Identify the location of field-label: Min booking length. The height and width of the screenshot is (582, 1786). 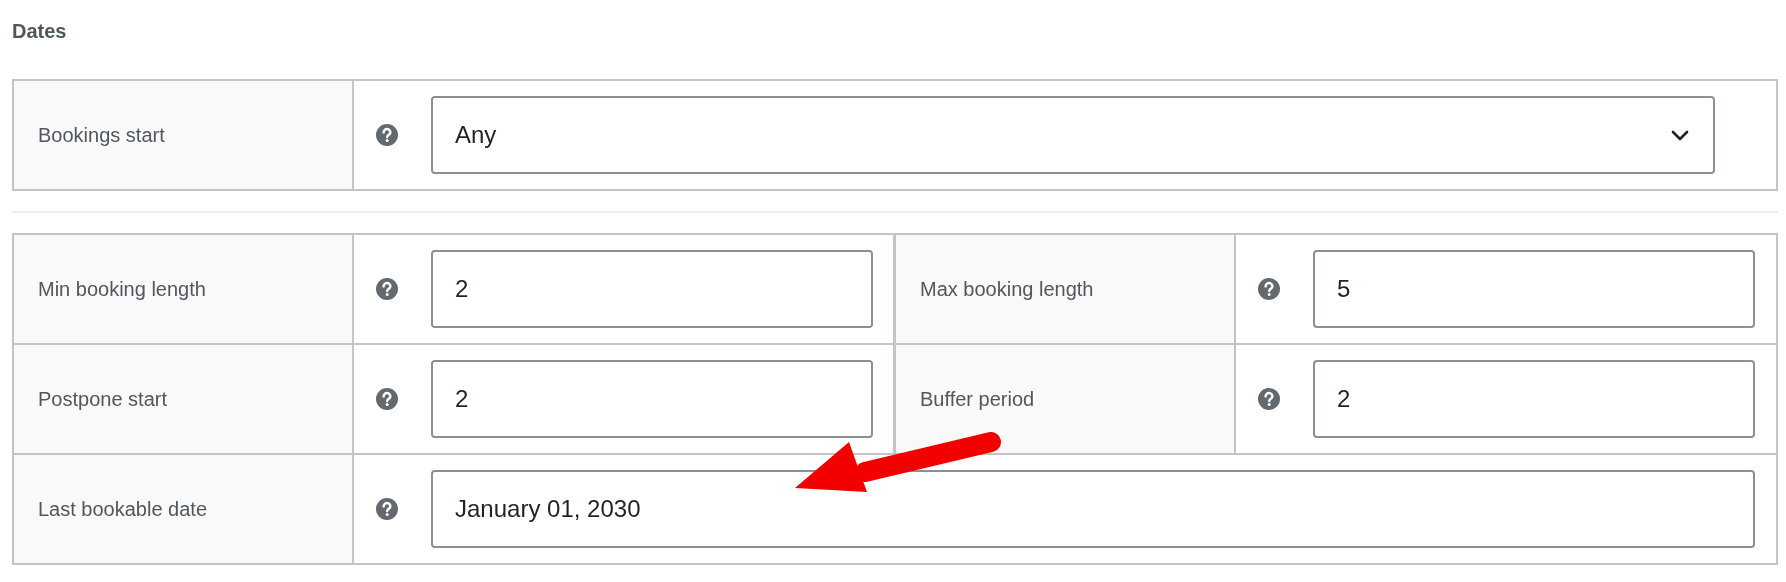
(184, 289).